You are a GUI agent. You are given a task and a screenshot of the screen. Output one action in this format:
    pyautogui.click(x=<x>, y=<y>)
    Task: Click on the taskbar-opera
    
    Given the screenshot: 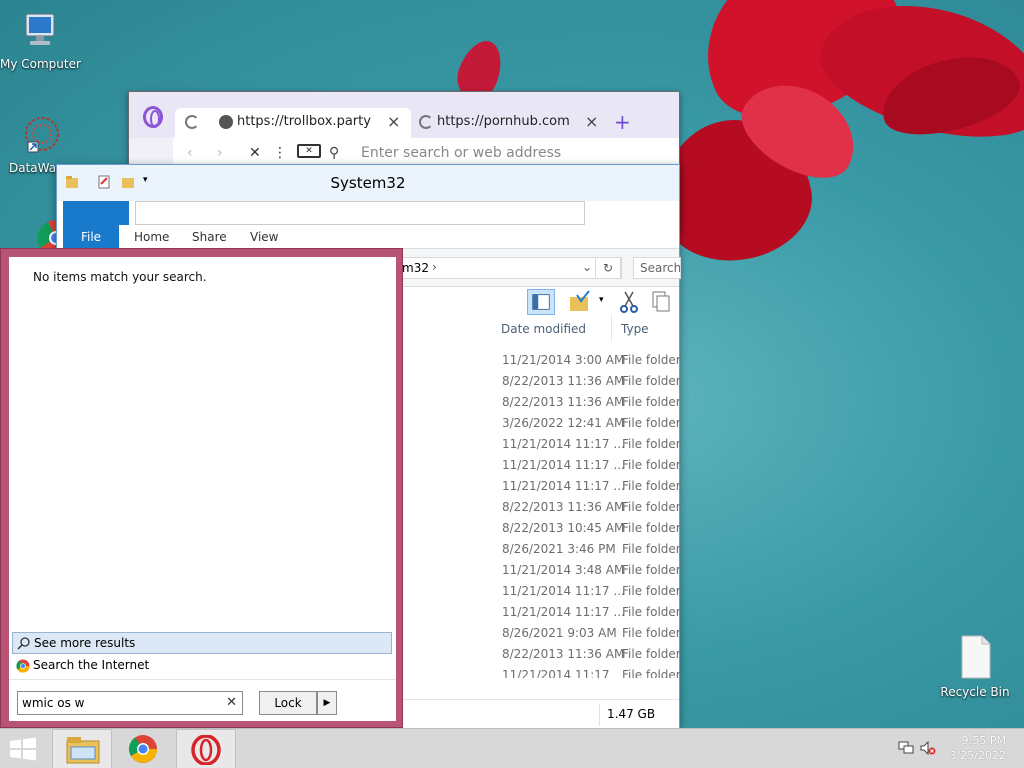 What is the action you would take?
    pyautogui.click(x=206, y=748)
    